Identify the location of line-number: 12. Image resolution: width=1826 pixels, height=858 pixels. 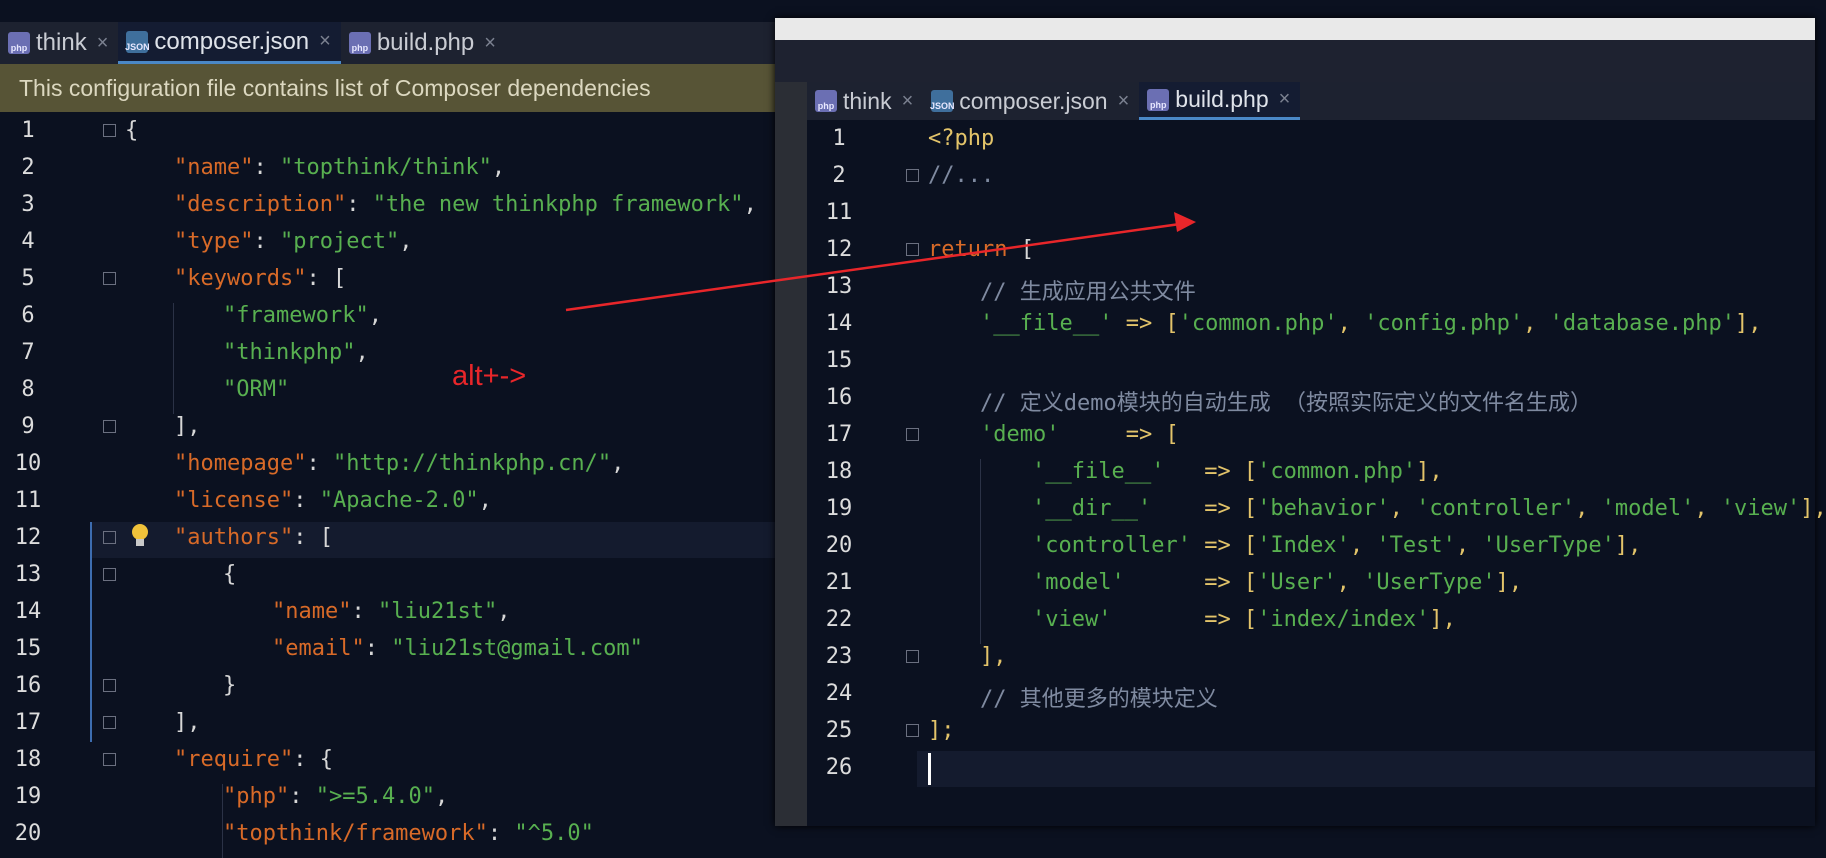
(839, 249).